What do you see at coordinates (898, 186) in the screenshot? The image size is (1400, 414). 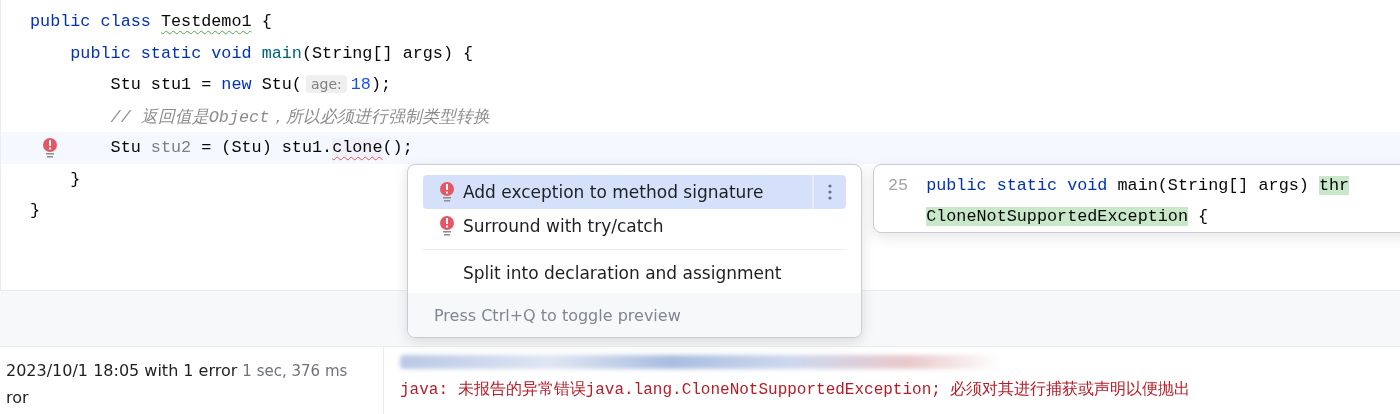 I see `line-number: 25` at bounding box center [898, 186].